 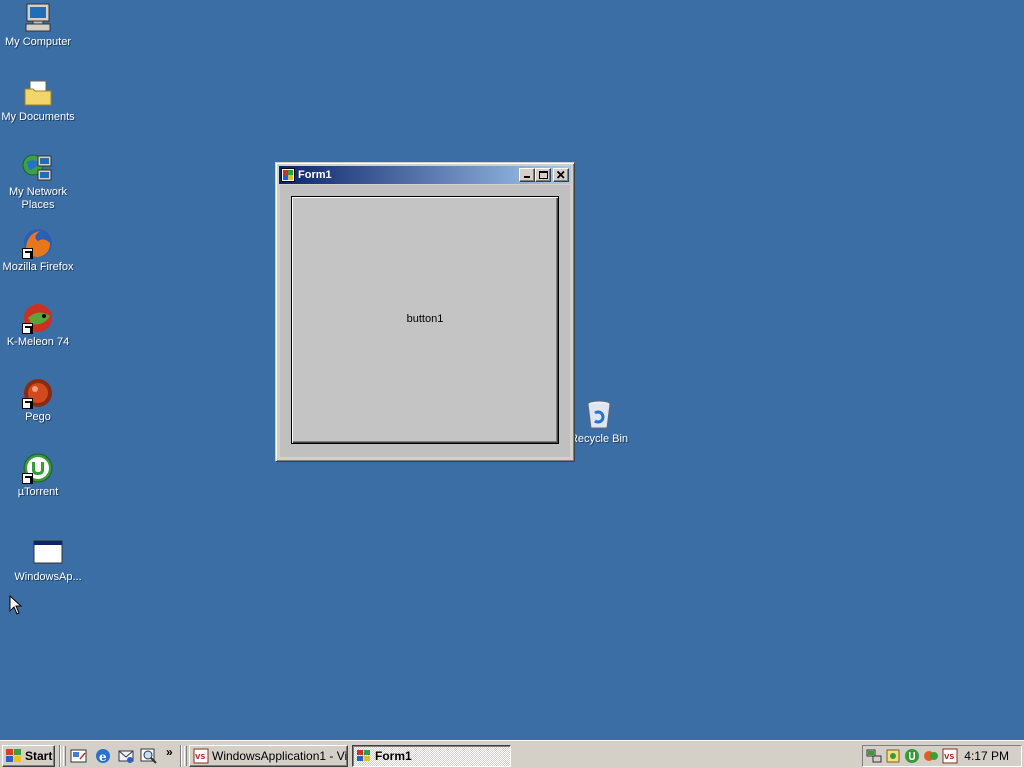 I want to click on desktop-icon-label: My Computer, so click(x=38, y=42).